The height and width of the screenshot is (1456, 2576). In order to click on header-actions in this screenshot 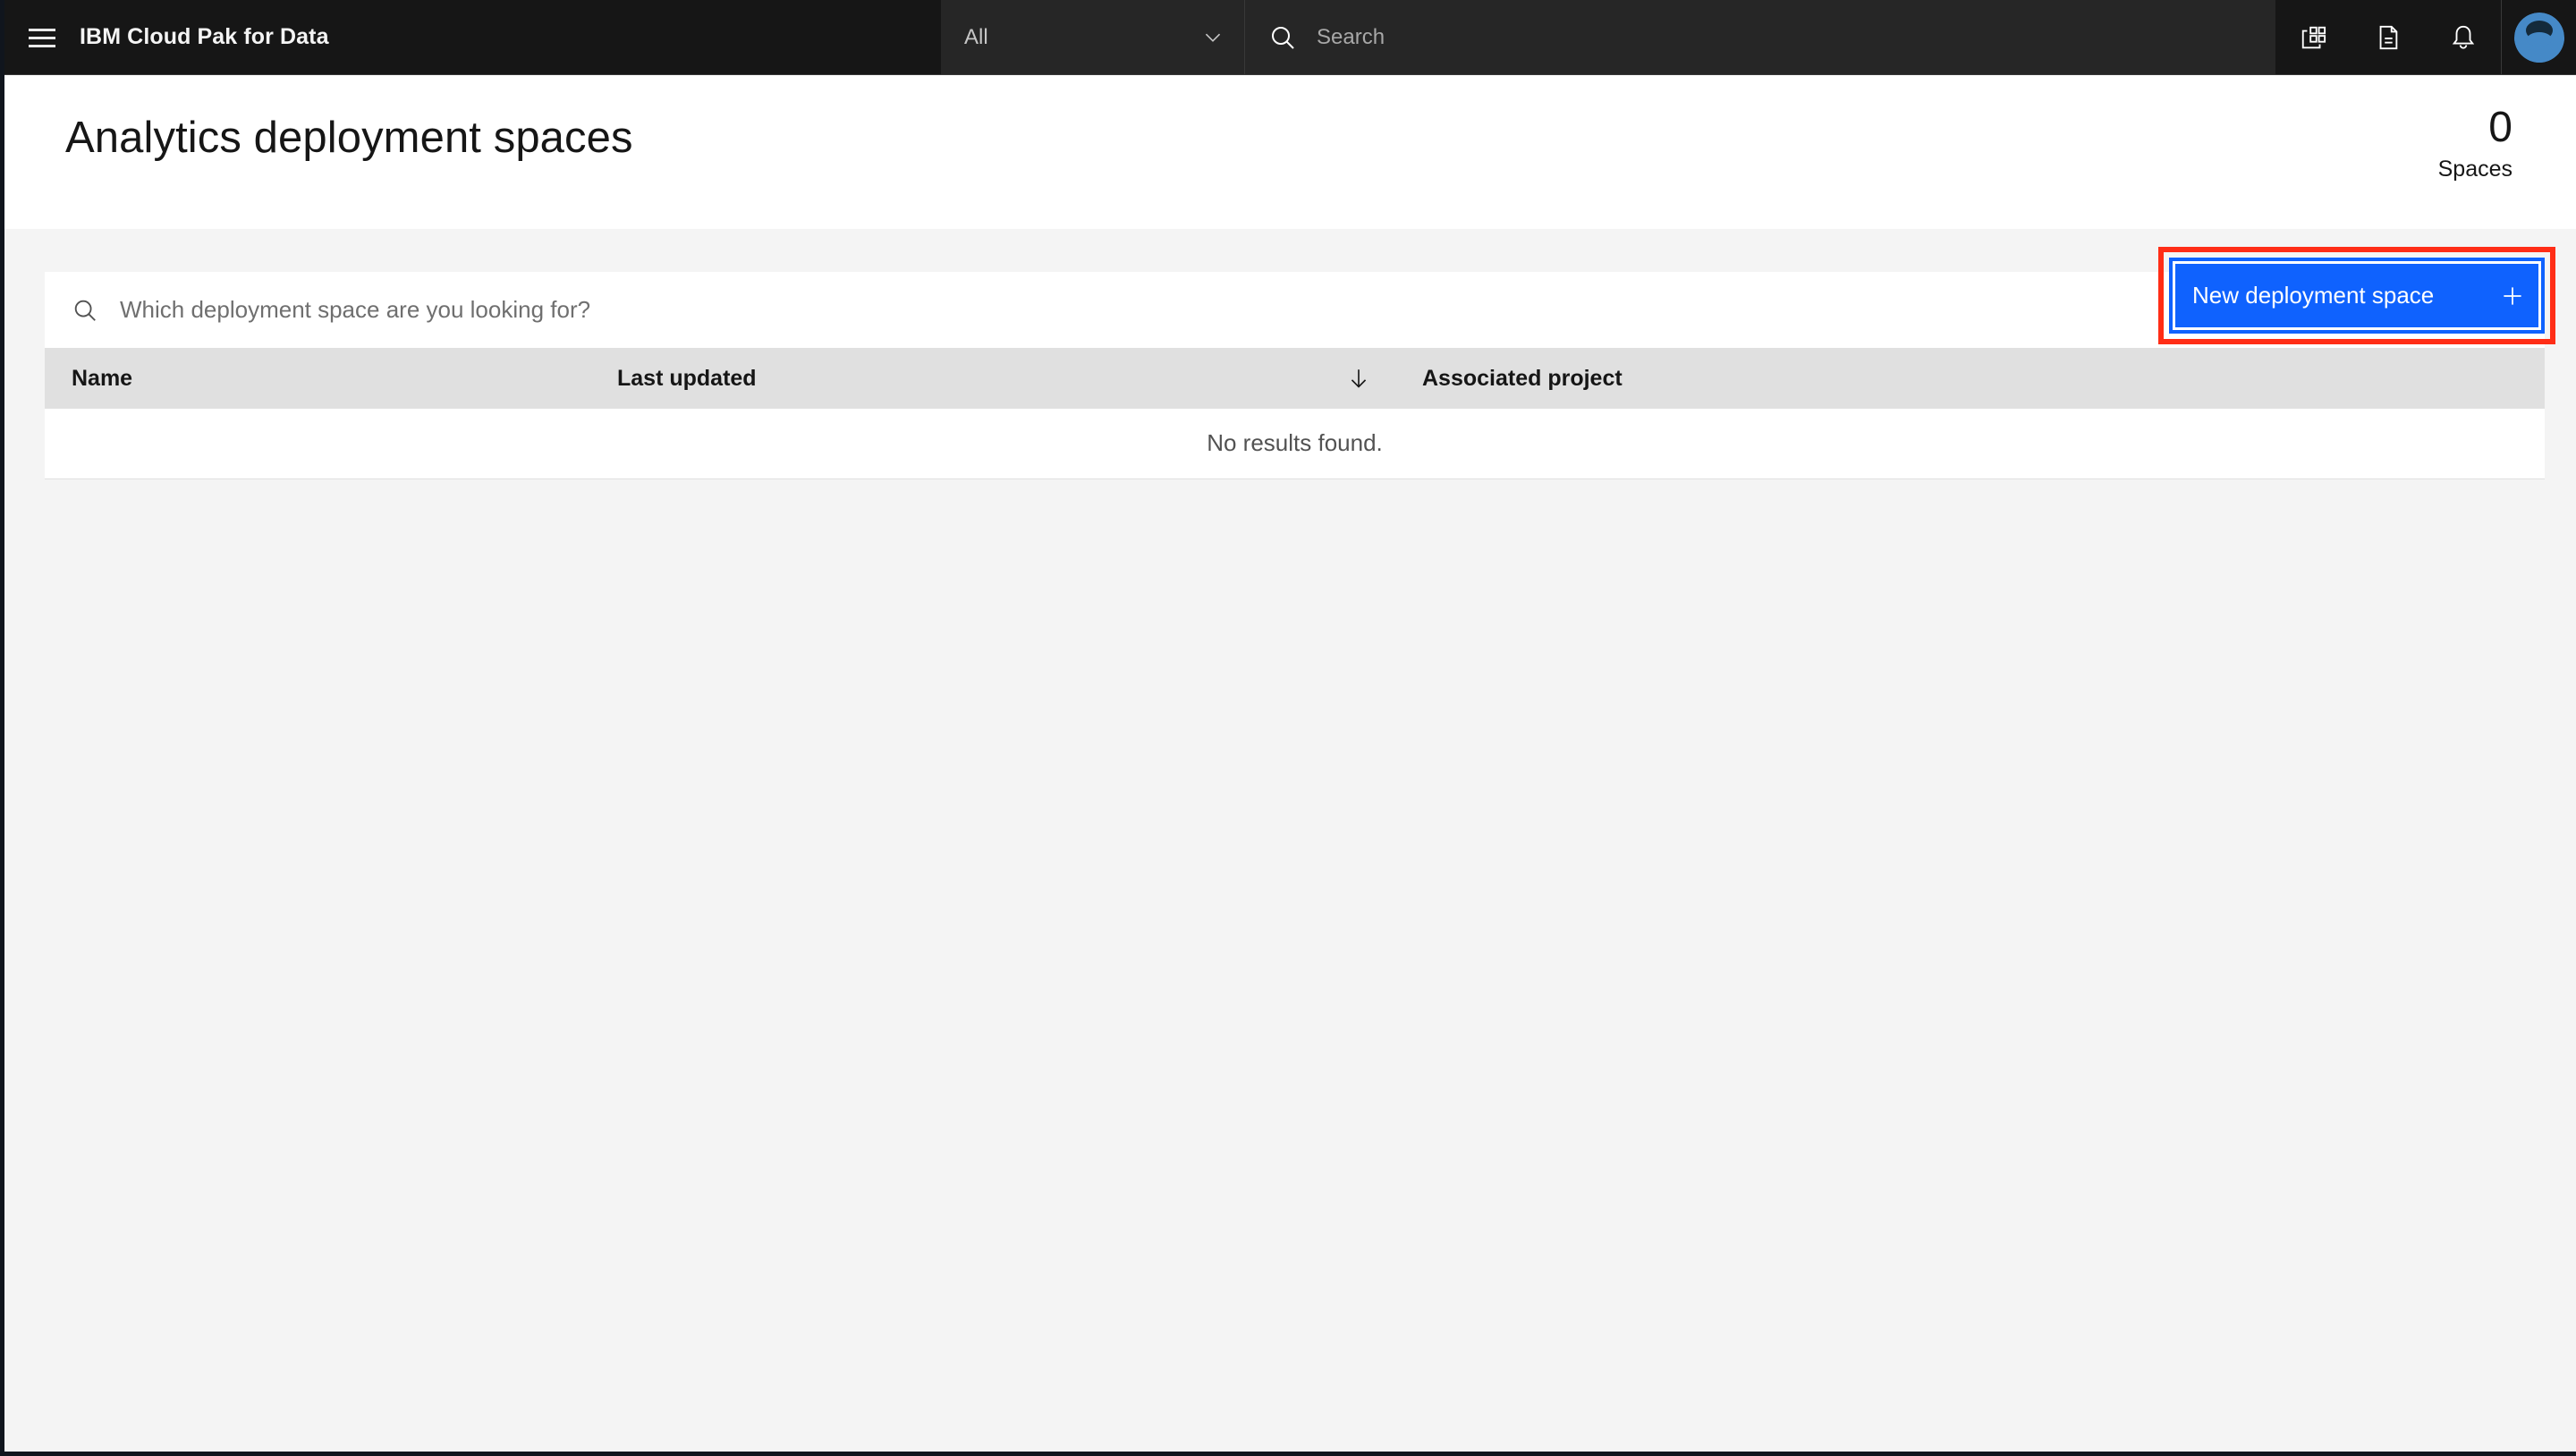, I will do `click(2425, 37)`.